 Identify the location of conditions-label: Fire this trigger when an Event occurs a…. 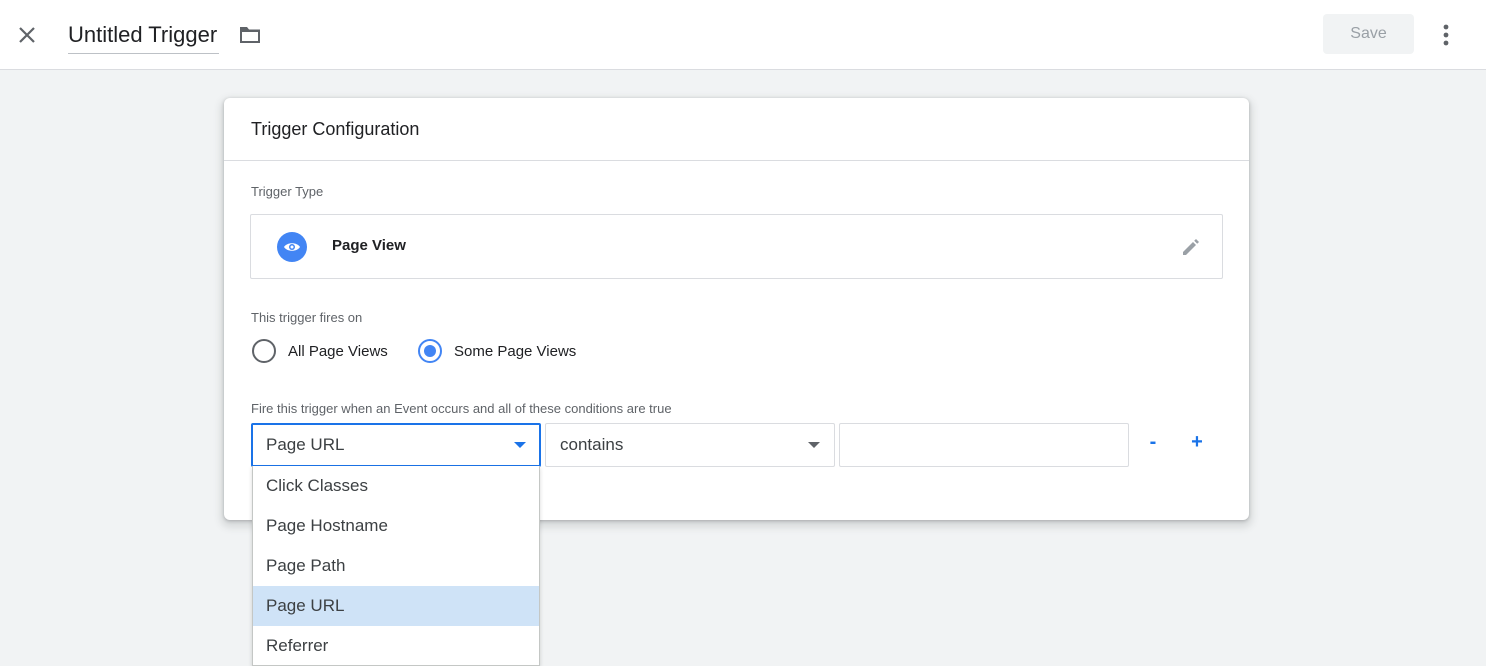
(461, 408).